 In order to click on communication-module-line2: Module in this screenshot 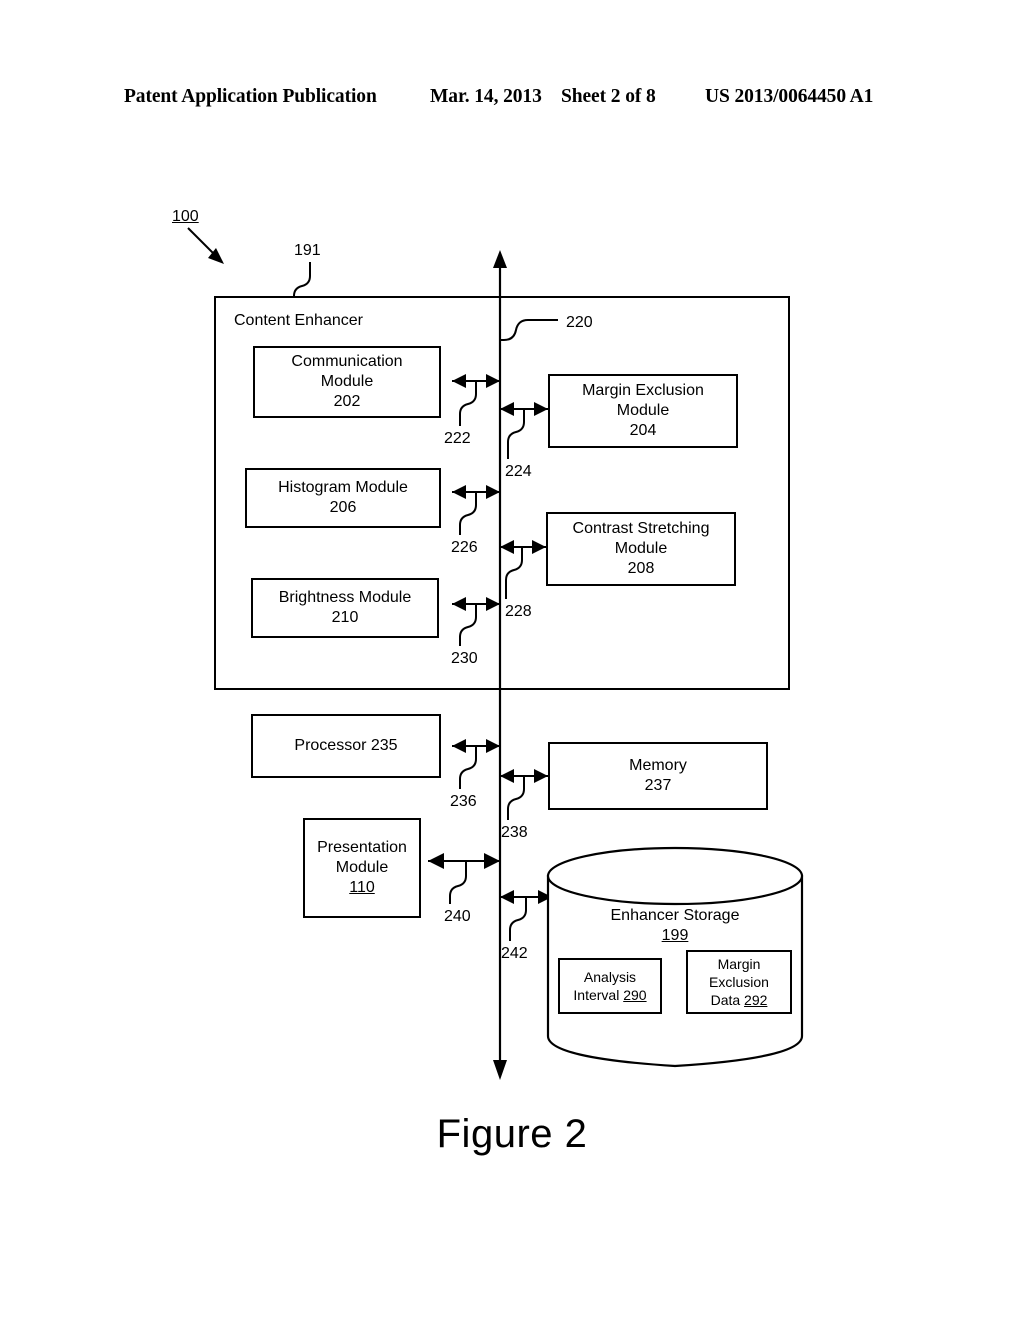, I will do `click(347, 381)`.